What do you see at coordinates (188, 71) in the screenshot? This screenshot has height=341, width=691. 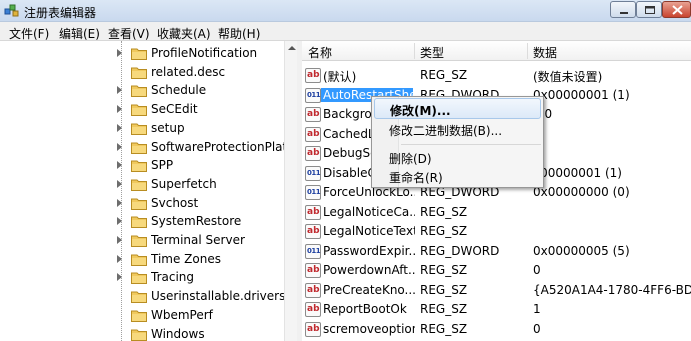 I see `tree-item-label: related.desc` at bounding box center [188, 71].